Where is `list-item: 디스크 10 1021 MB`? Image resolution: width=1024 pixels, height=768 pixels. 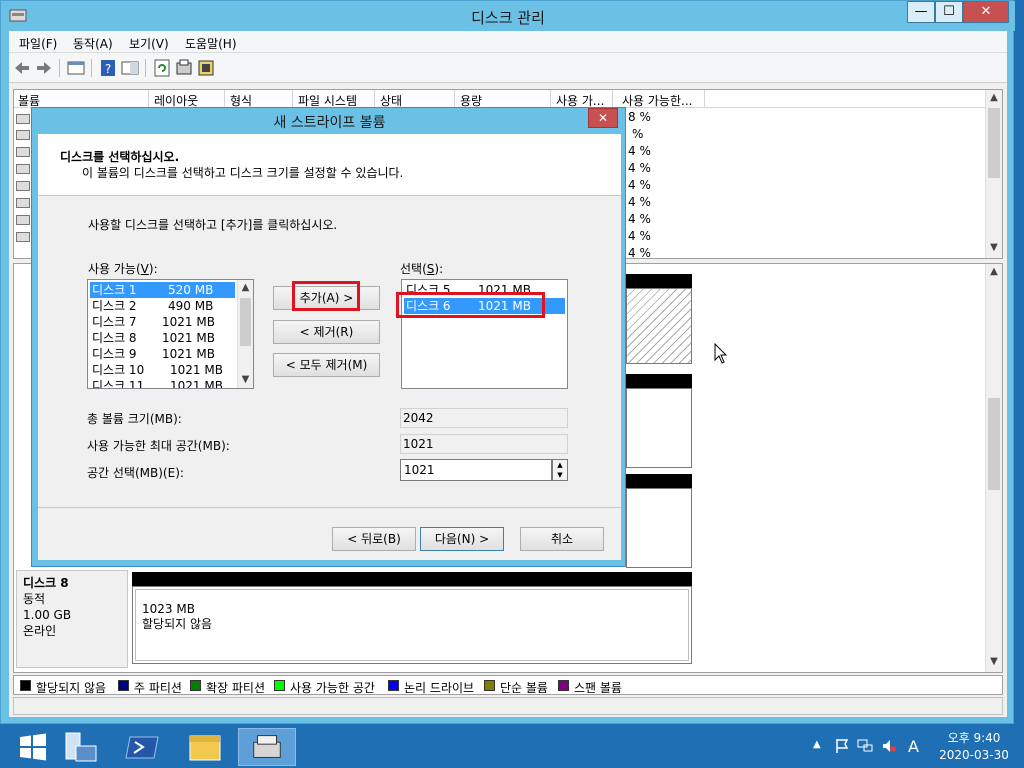
list-item: 디스크 10 1021 MB is located at coordinates (162, 370).